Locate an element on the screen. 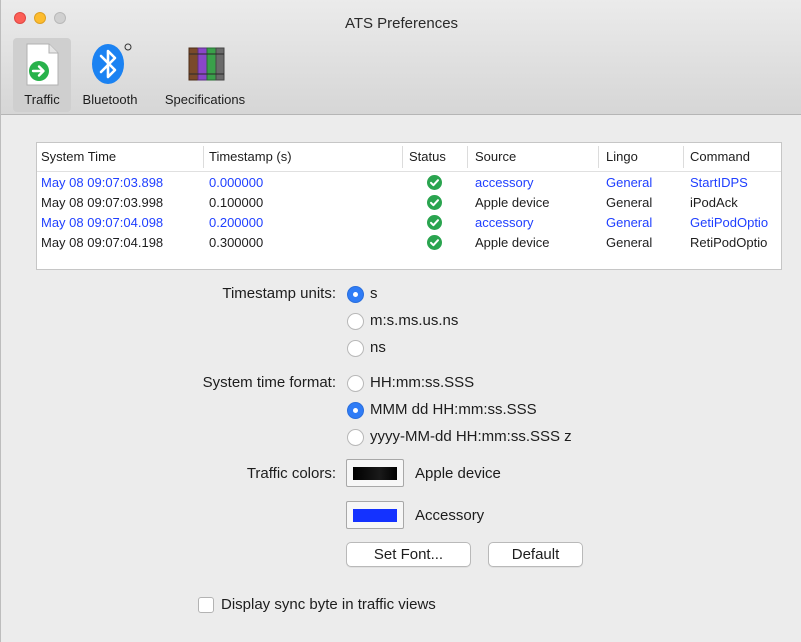  cell-timestamp: 0.300000 is located at coordinates (236, 242).